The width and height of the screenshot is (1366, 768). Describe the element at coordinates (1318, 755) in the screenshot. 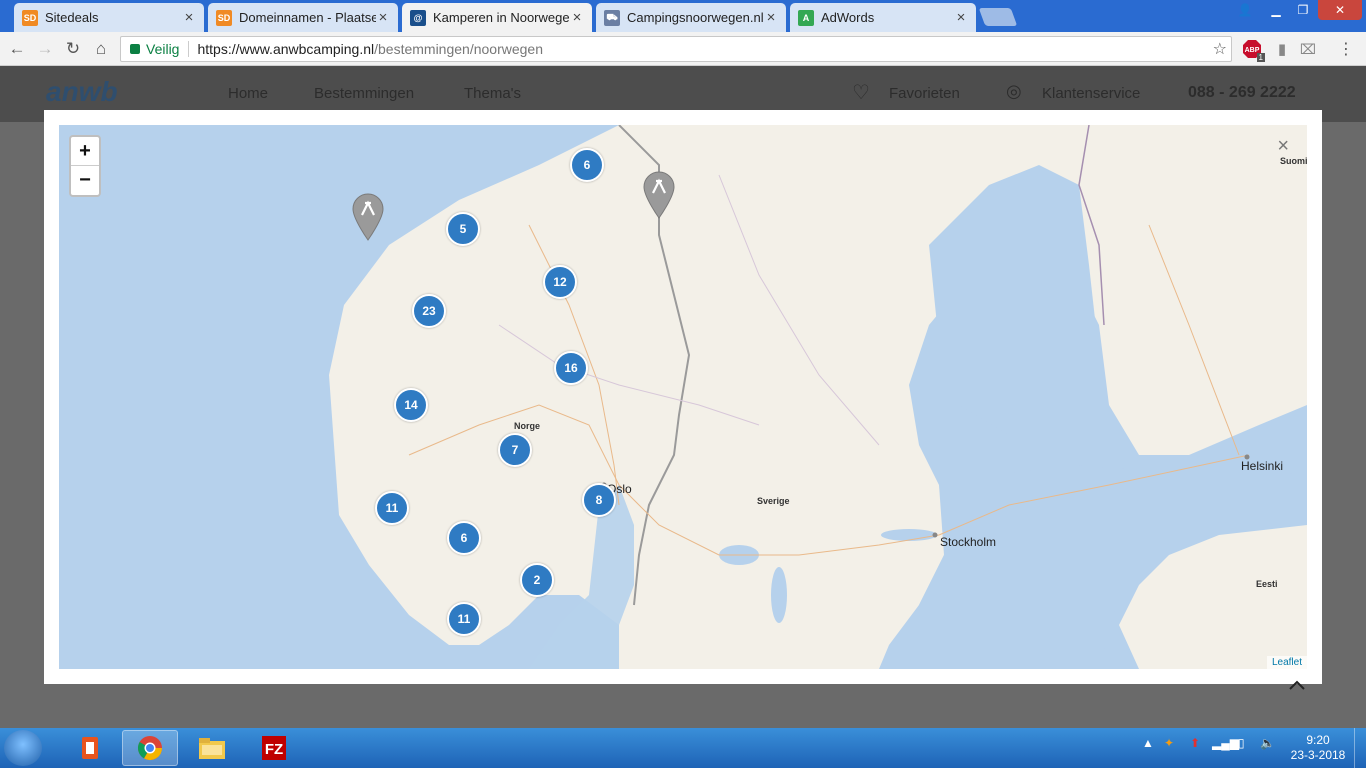

I see `clock-date: 23-3-2018` at that location.